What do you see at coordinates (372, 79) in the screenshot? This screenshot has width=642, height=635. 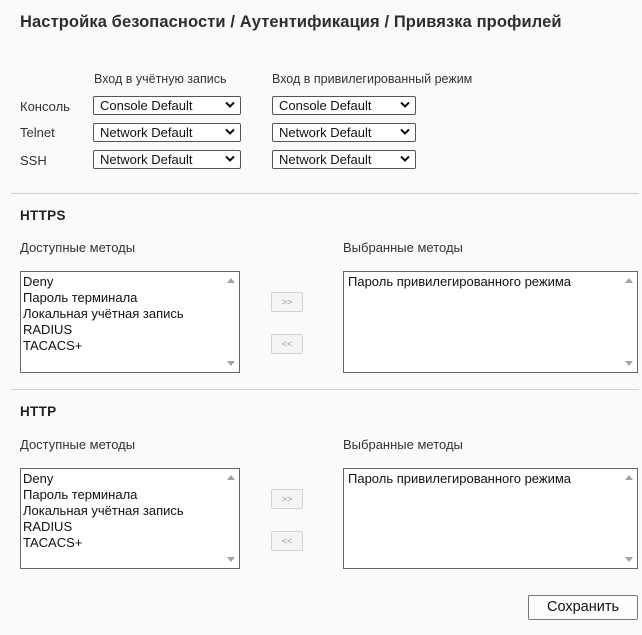 I see `column-header-privileged: Вход в привилегированный режим` at bounding box center [372, 79].